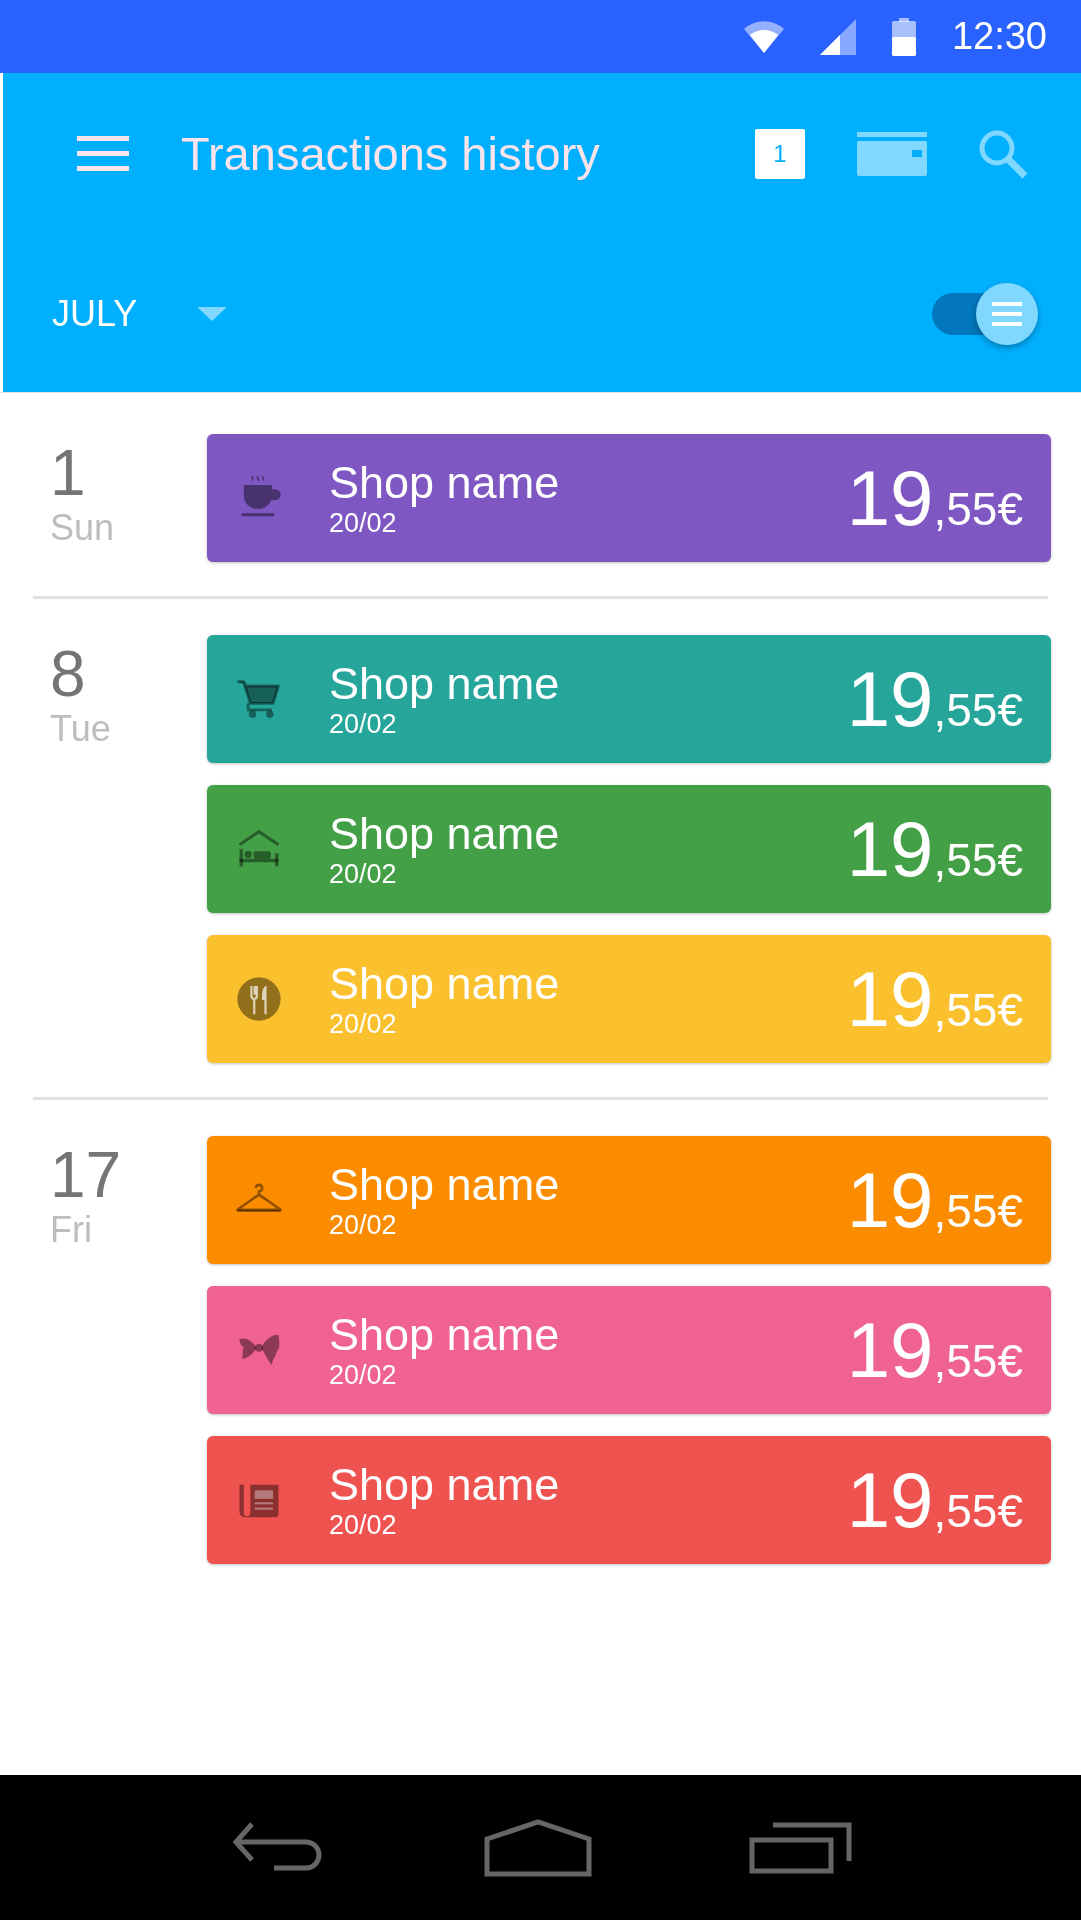 The width and height of the screenshot is (1081, 1920). I want to click on screen-title: Transactions history, so click(390, 153).